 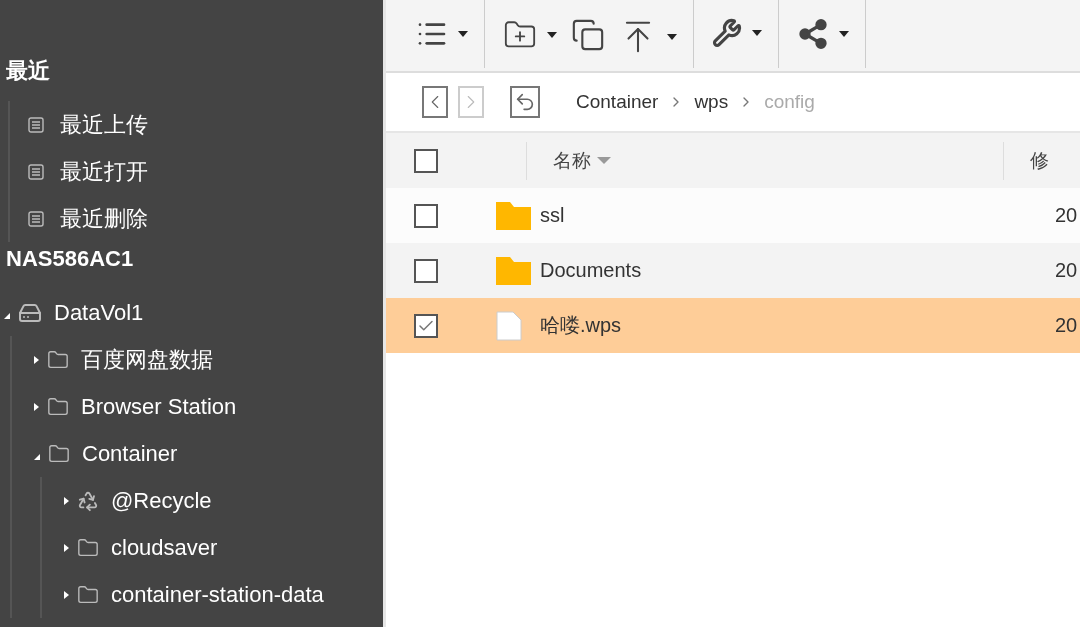 What do you see at coordinates (733, 270) in the screenshot?
I see `file-row: Documents 20` at bounding box center [733, 270].